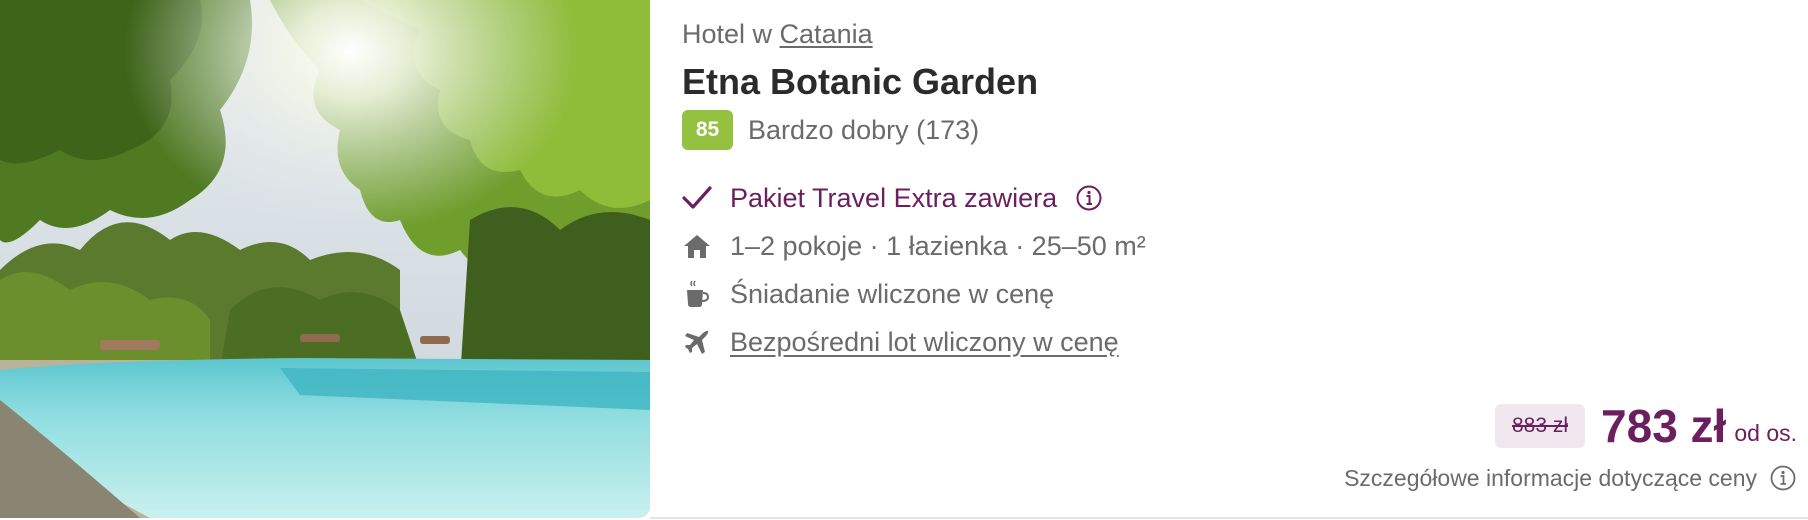 The image size is (1808, 520). Describe the element at coordinates (727, 34) in the screenshot. I see `location-prefix: Hotel w` at that location.